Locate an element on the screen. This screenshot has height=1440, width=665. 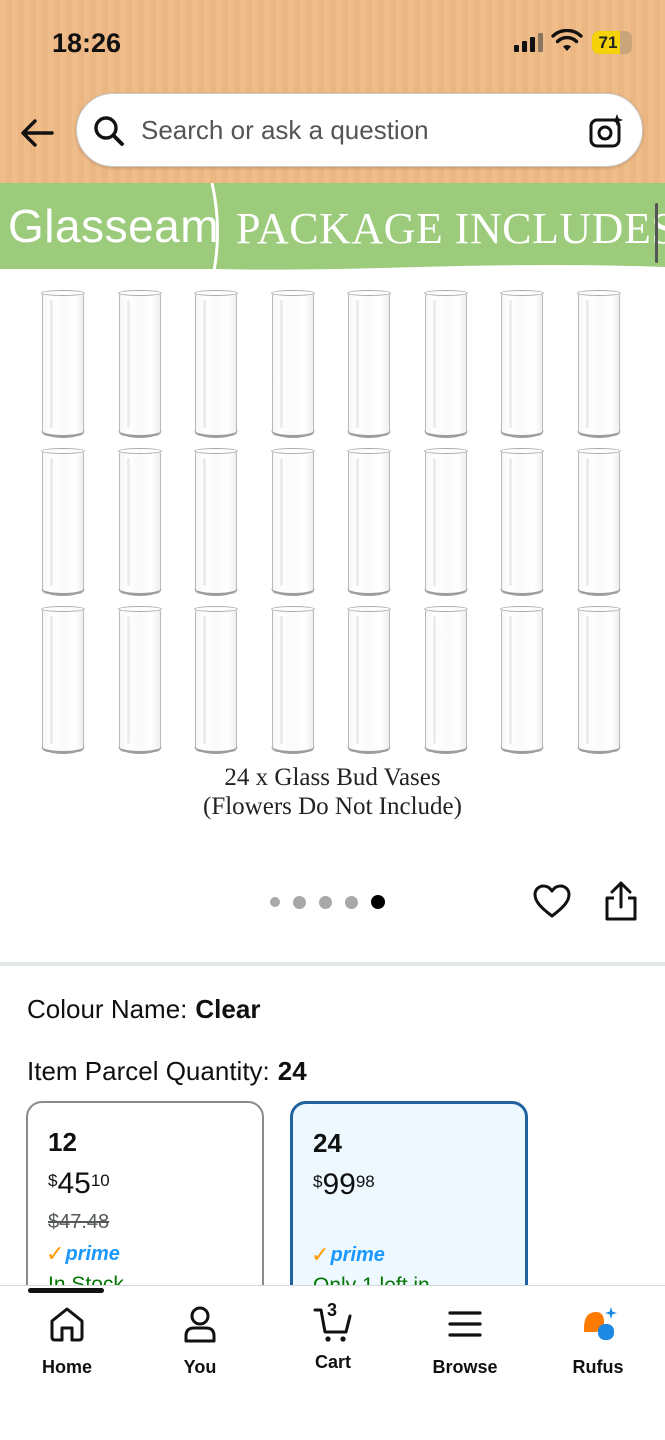
quantity-attribute: Item Parcel Quantity: 24 is located at coordinates (167, 1071).